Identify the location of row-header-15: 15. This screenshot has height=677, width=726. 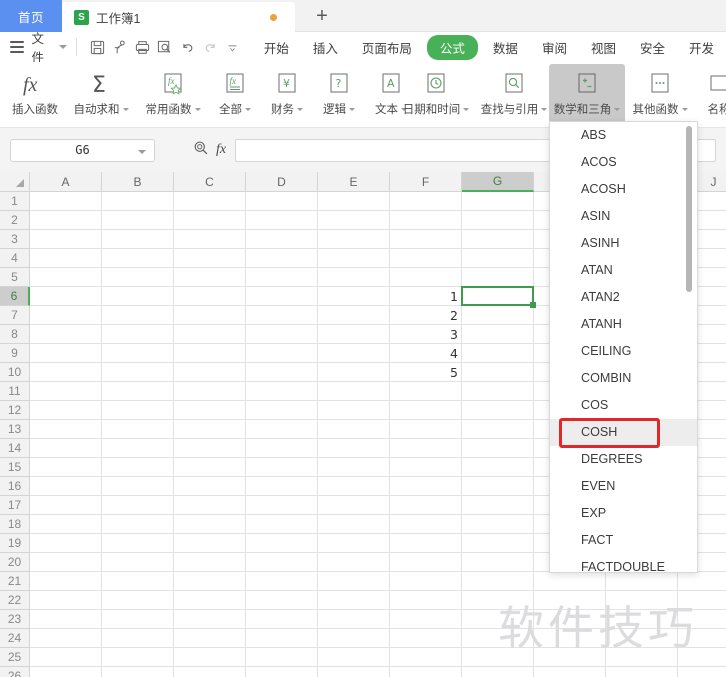
(15, 467).